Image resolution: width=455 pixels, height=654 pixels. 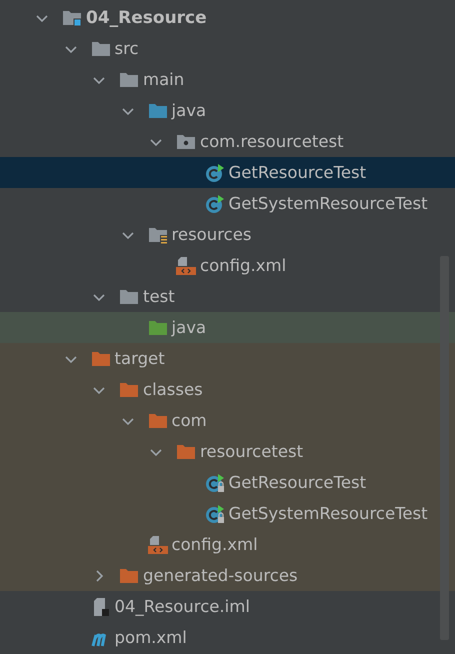 I want to click on tree-item-label: com.resourcetest, so click(x=272, y=141).